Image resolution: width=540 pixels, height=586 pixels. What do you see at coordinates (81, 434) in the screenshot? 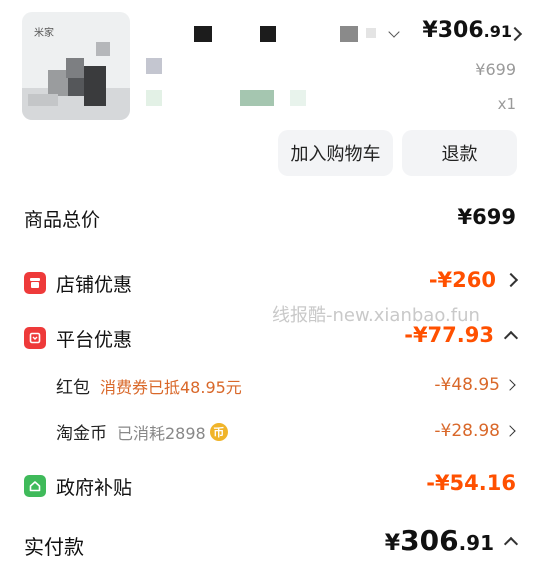
I see `taojinbi-label: 淘金币` at bounding box center [81, 434].